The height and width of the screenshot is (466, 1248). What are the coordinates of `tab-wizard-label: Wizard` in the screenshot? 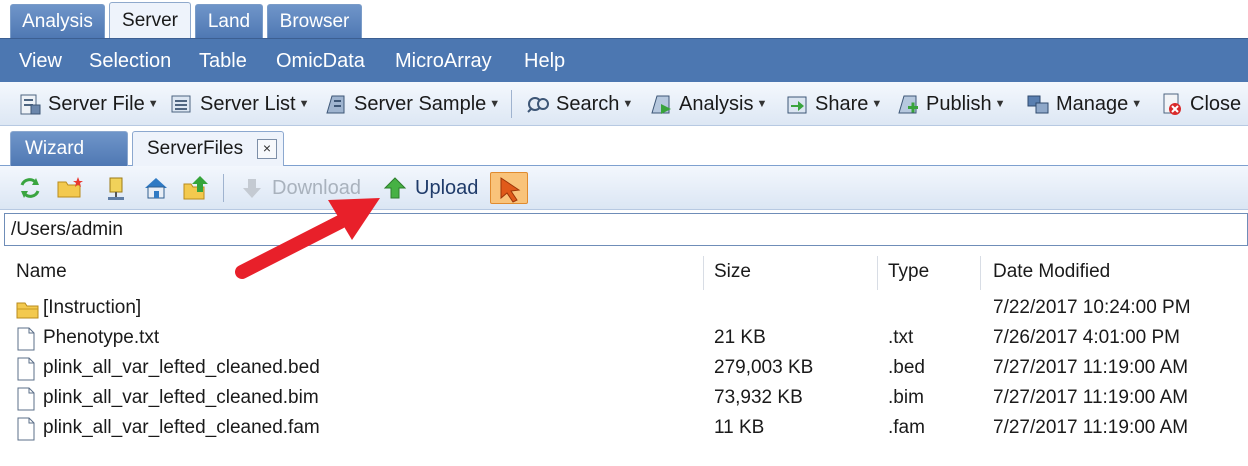 It's located at (55, 148).